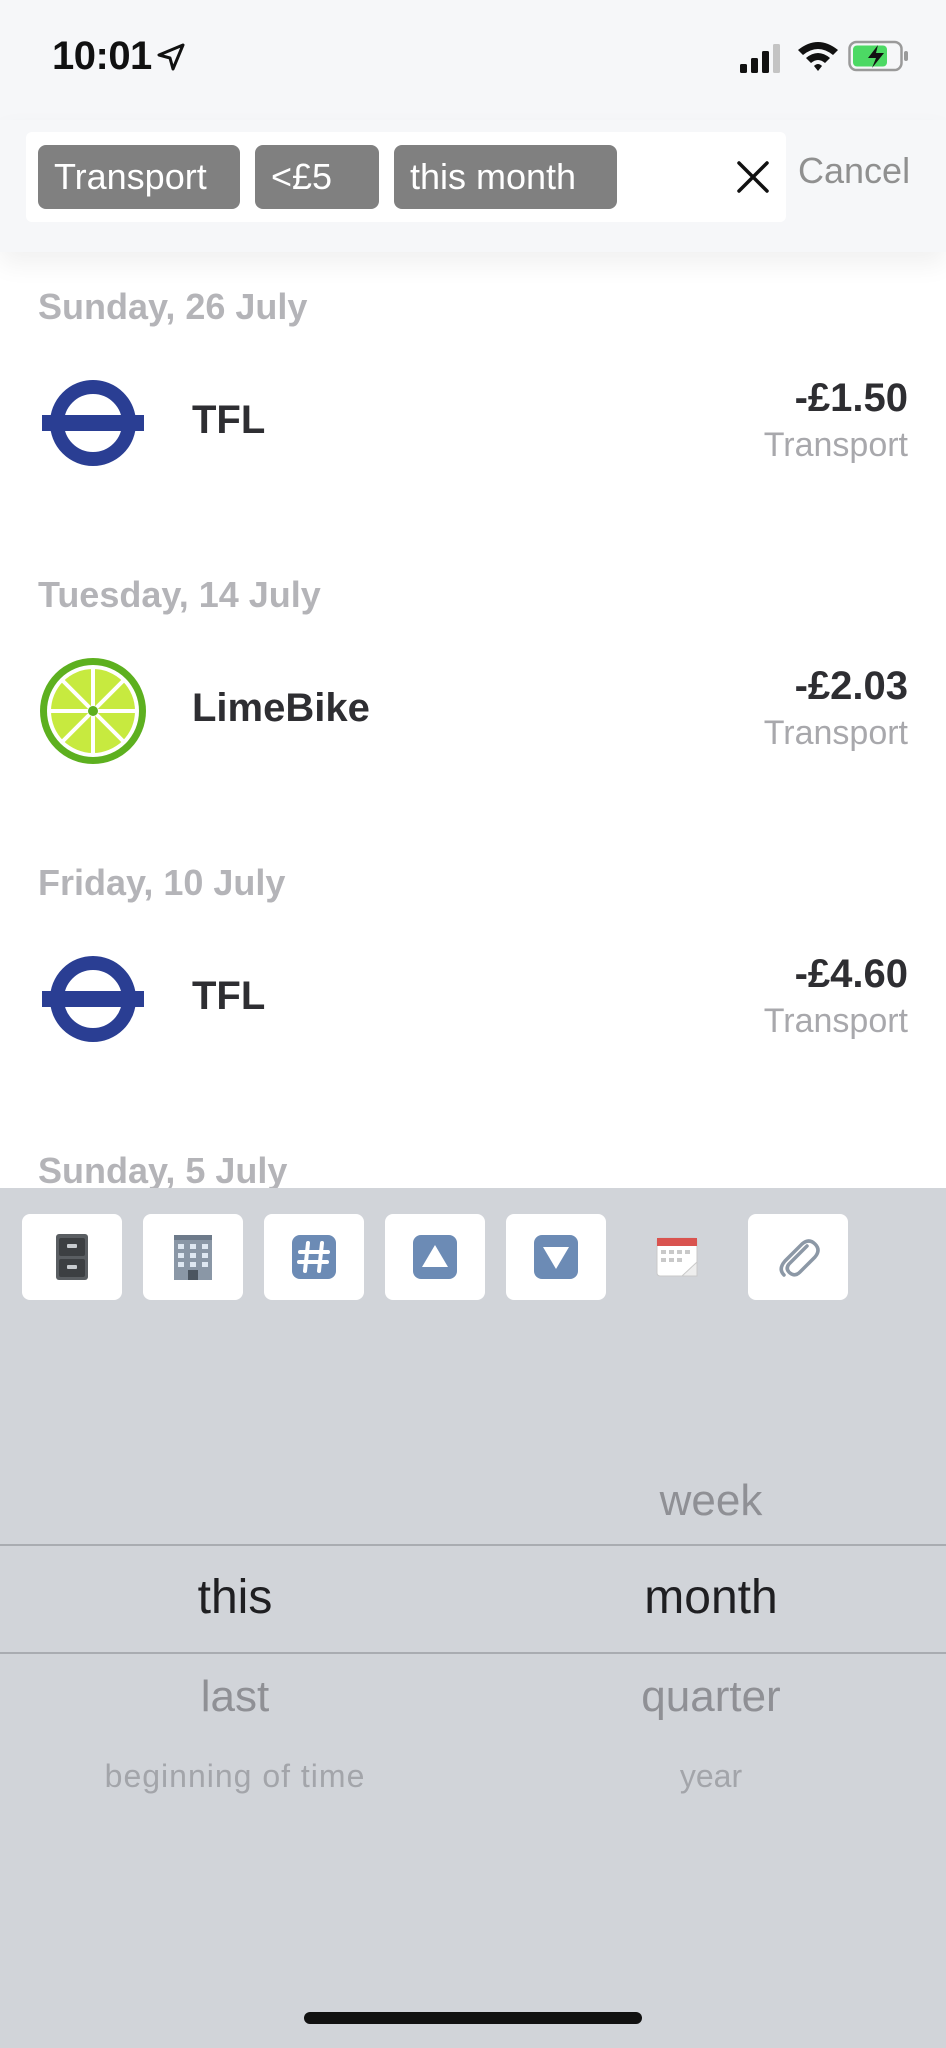 The width and height of the screenshot is (946, 2048). I want to click on cellular-signal-icon, so click(760, 58).